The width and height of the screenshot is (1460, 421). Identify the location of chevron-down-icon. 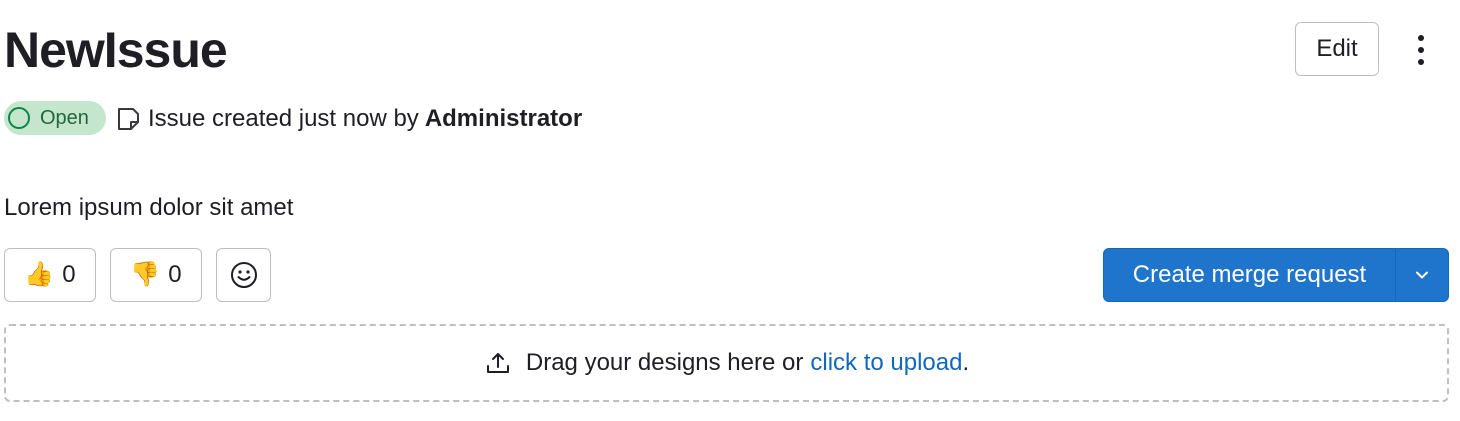
(1422, 275).